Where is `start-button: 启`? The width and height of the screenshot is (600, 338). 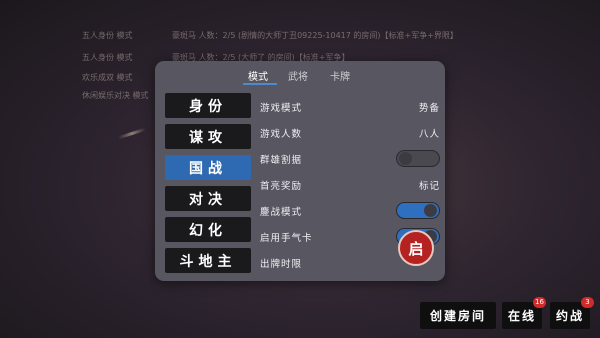
start-button: 启 is located at coordinates (416, 248).